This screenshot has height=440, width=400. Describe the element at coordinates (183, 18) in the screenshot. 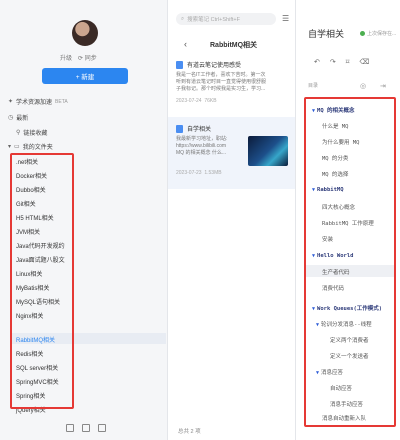

I see `search-icon: ⌕` at that location.